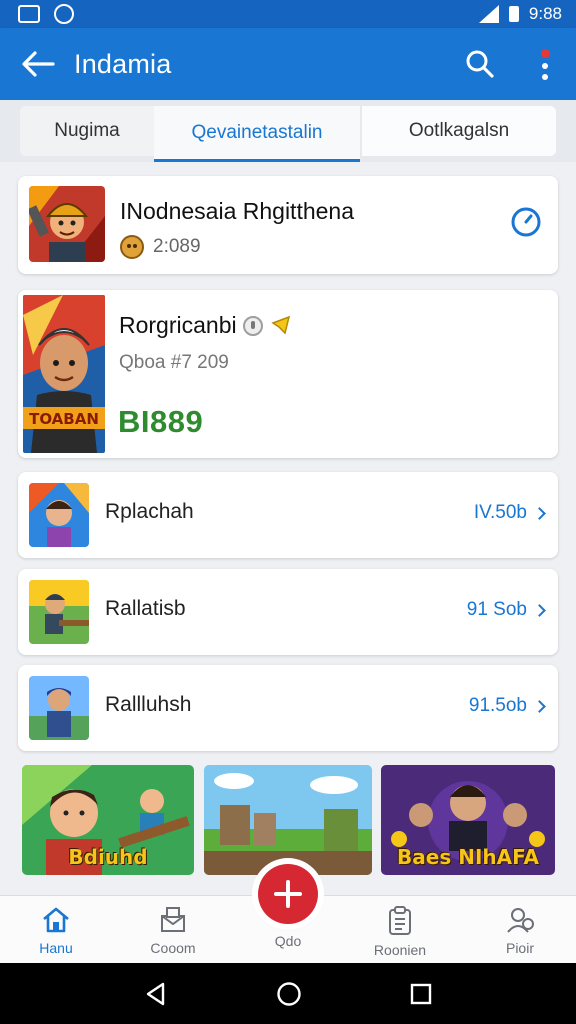  What do you see at coordinates (148, 704) in the screenshot?
I see `list-item-label: Rallluhsh` at bounding box center [148, 704].